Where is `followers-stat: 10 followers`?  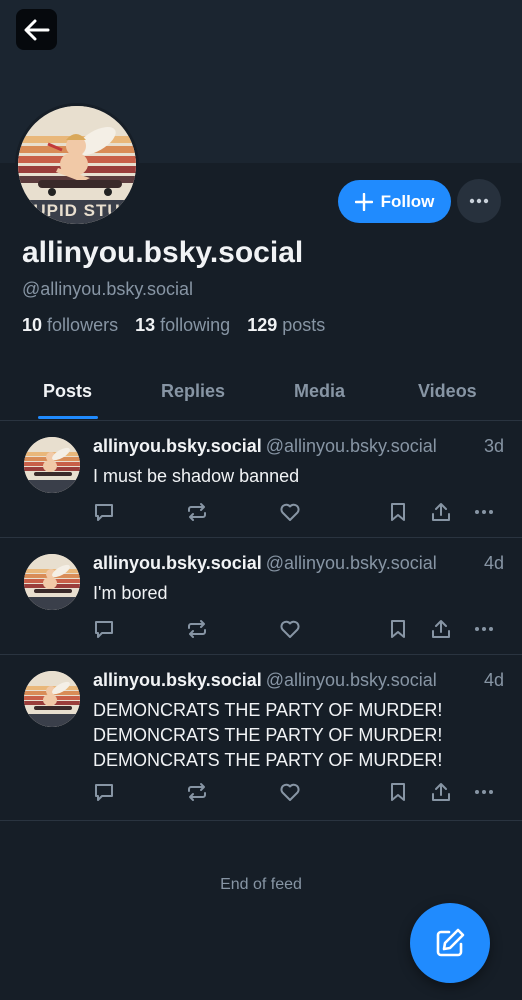
followers-stat: 10 followers is located at coordinates (70, 325).